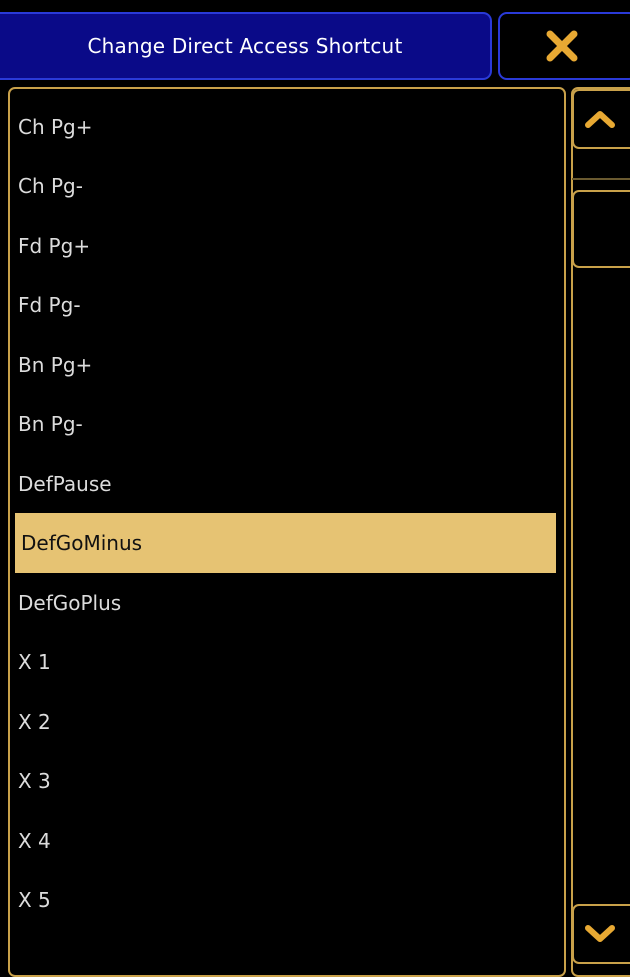 The image size is (630, 977). Describe the element at coordinates (280, 365) in the screenshot. I see `list-item-bn-pg-plus: Bn Pg+` at that location.